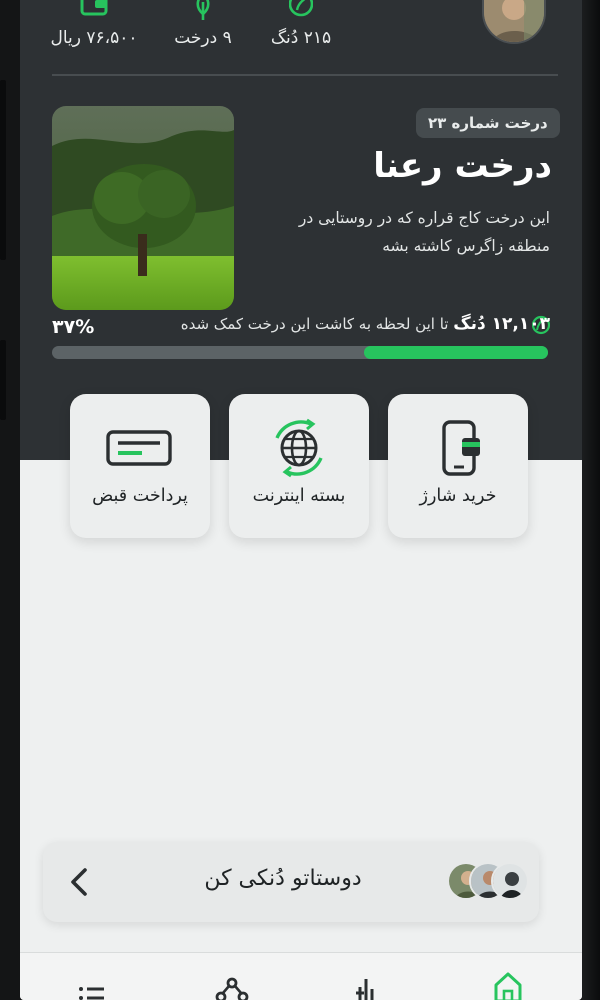 Image resolution: width=600 pixels, height=1000 pixels. Describe the element at coordinates (73, 327) in the screenshot. I see `progress-percent: ۳۷%` at that location.